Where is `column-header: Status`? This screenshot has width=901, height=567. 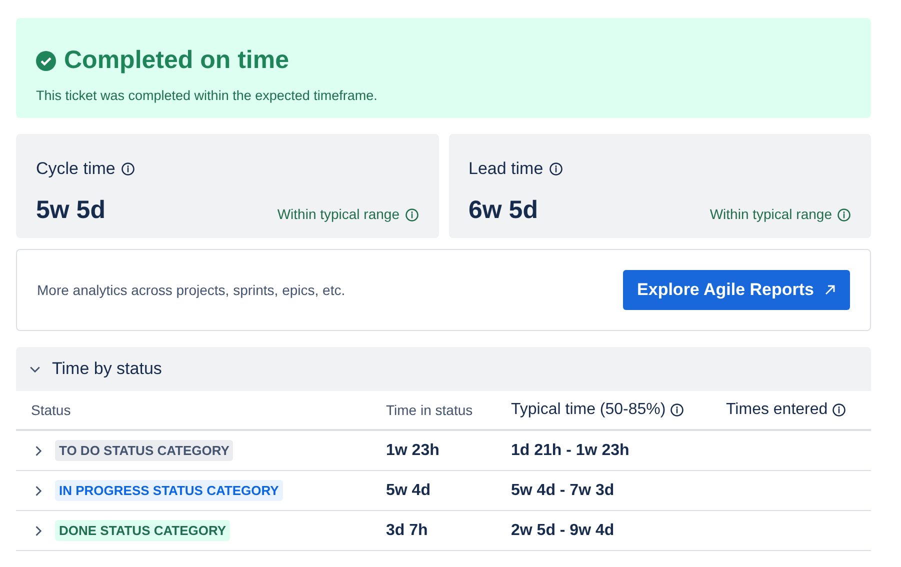
column-header: Status is located at coordinates (51, 410).